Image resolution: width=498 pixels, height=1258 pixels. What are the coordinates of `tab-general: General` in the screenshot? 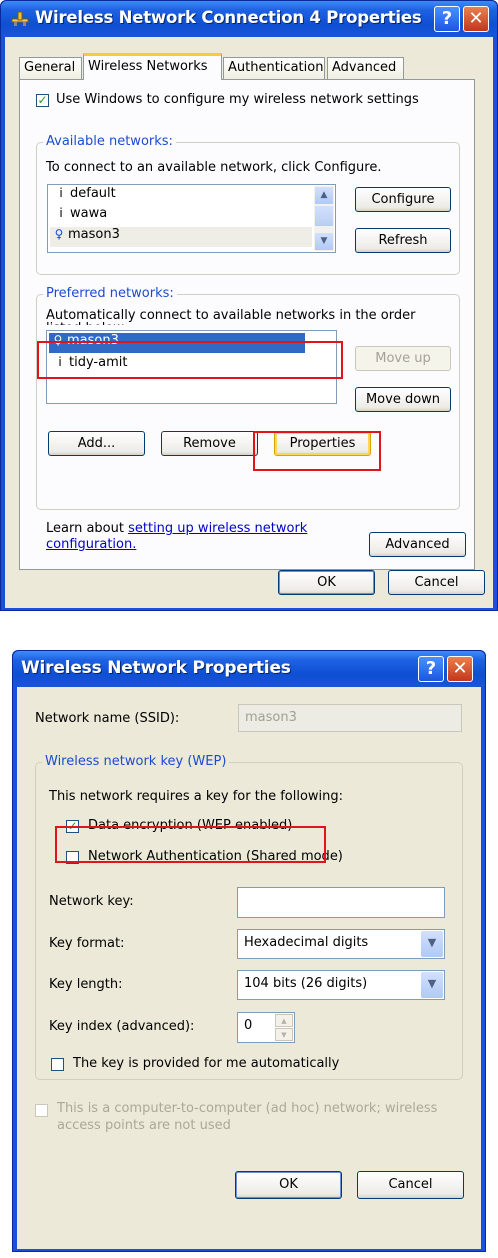 It's located at (50, 68).